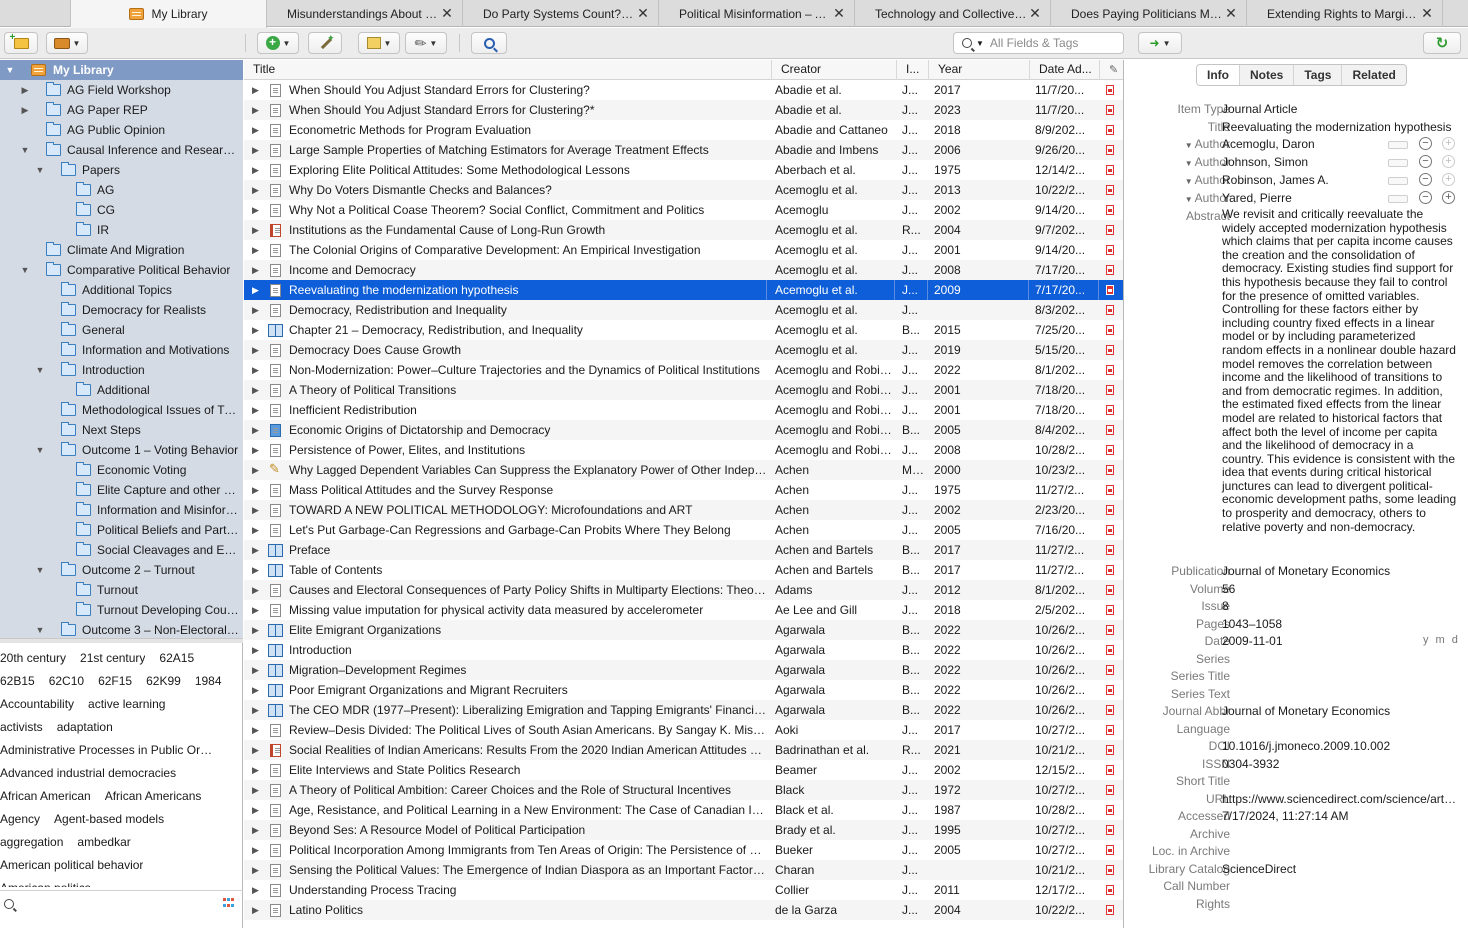 Image resolution: width=1468 pixels, height=928 pixels. Describe the element at coordinates (121, 210) in the screenshot. I see `collection-item: CG` at that location.